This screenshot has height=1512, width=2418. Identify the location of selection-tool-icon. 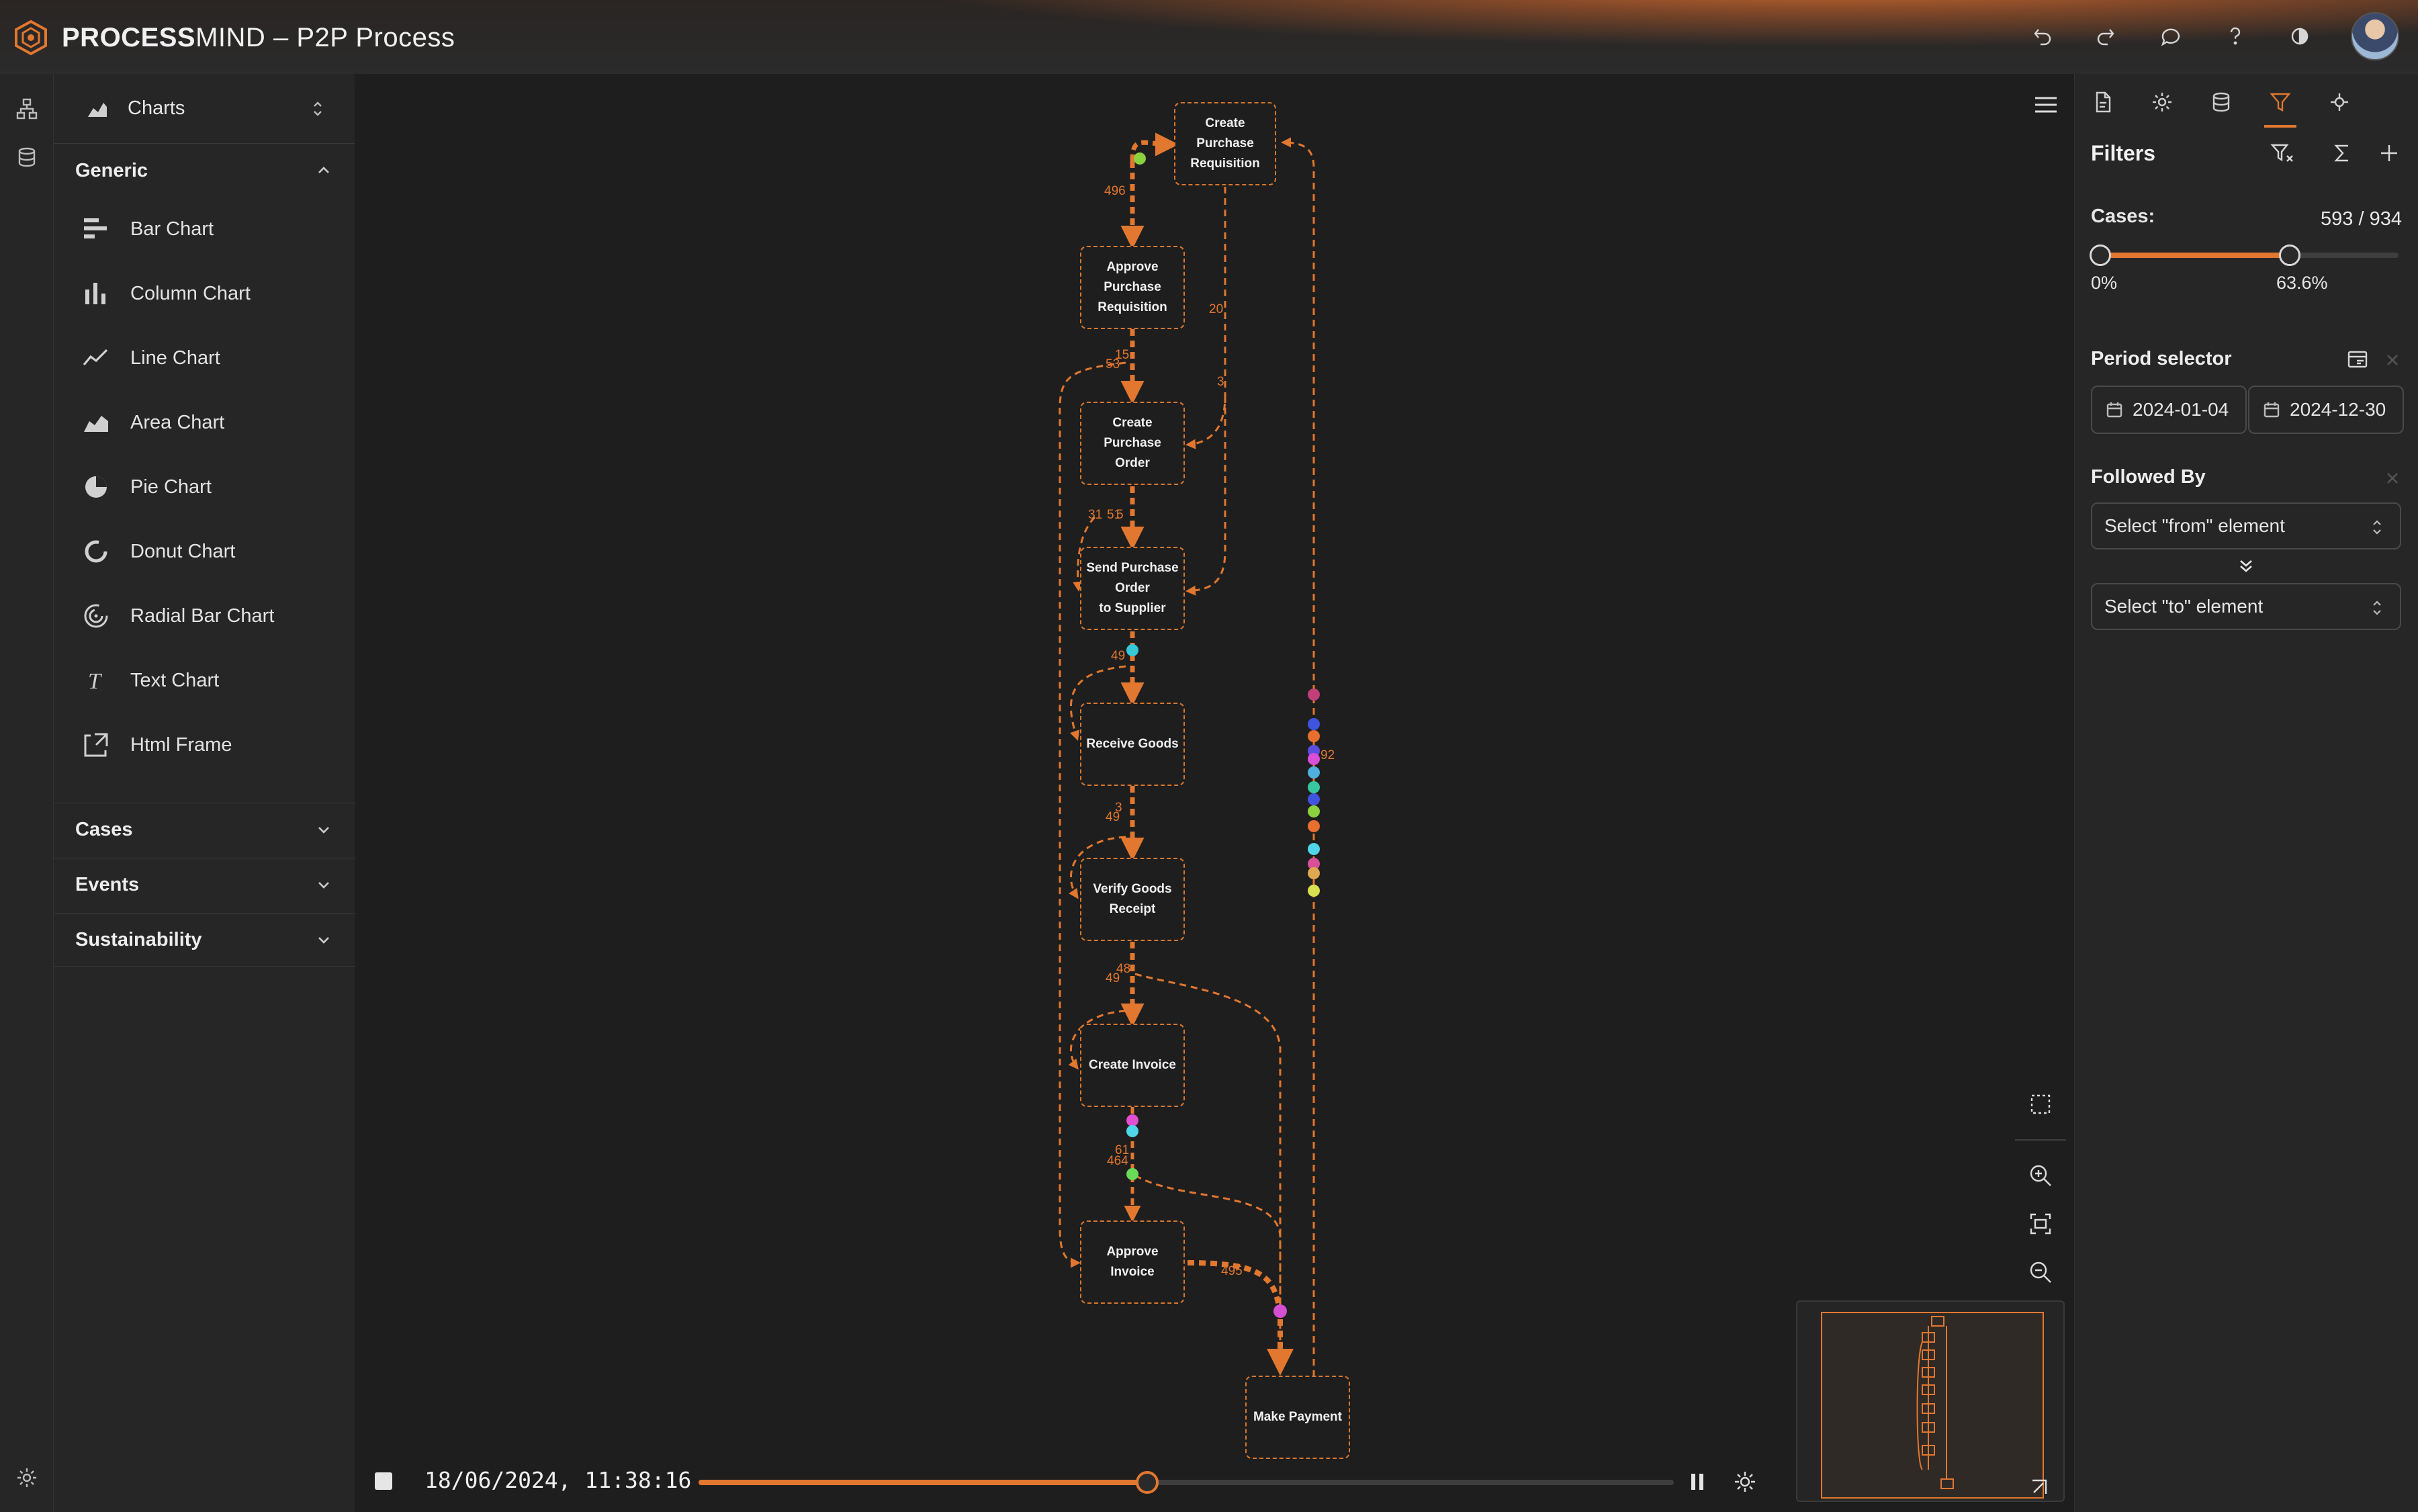
(2040, 1104).